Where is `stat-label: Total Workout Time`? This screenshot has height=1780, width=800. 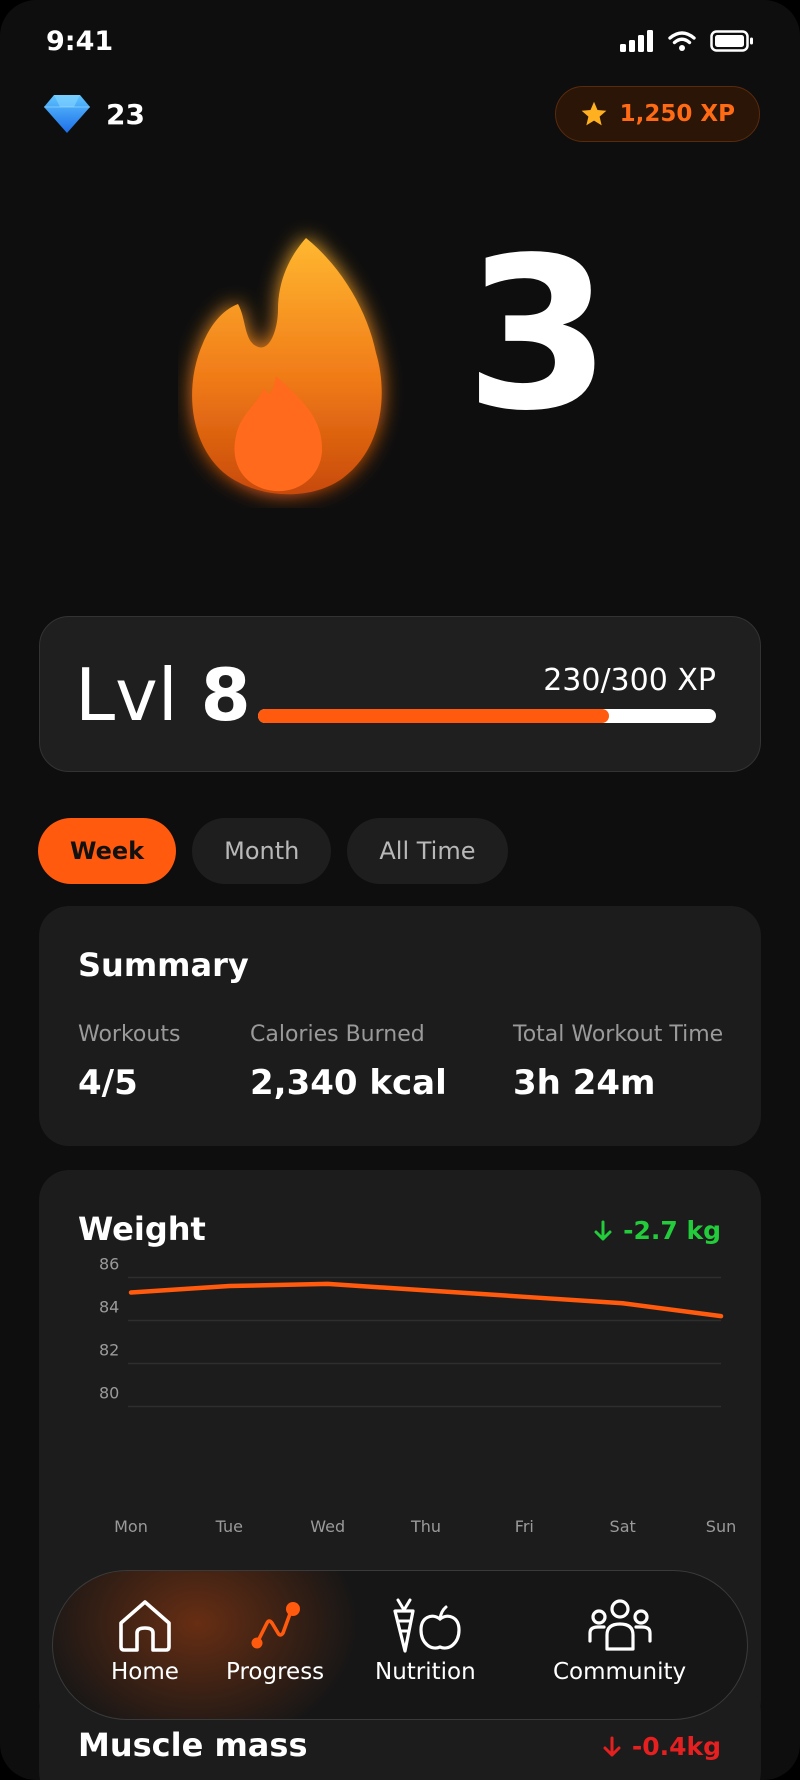
stat-label: Total Workout Time is located at coordinates (618, 1034).